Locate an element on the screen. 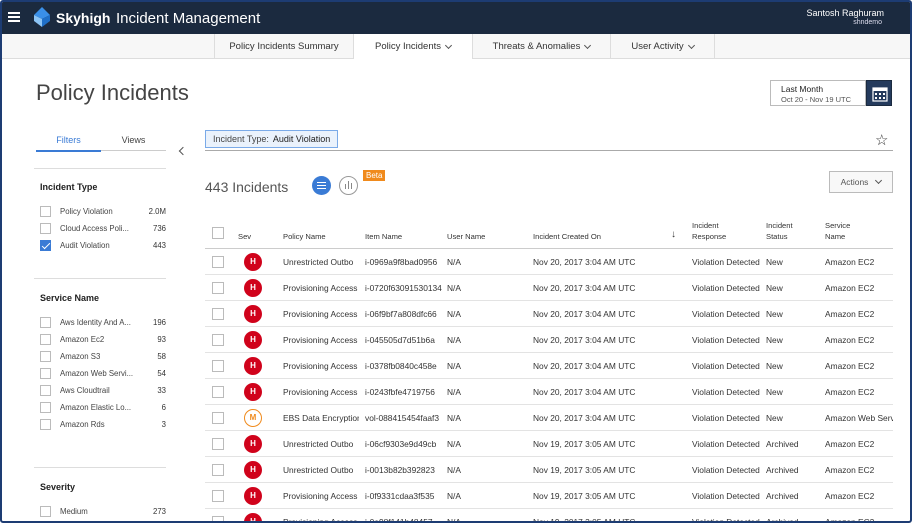  service-name-cell: Amazon EC2 is located at coordinates (850, 470).